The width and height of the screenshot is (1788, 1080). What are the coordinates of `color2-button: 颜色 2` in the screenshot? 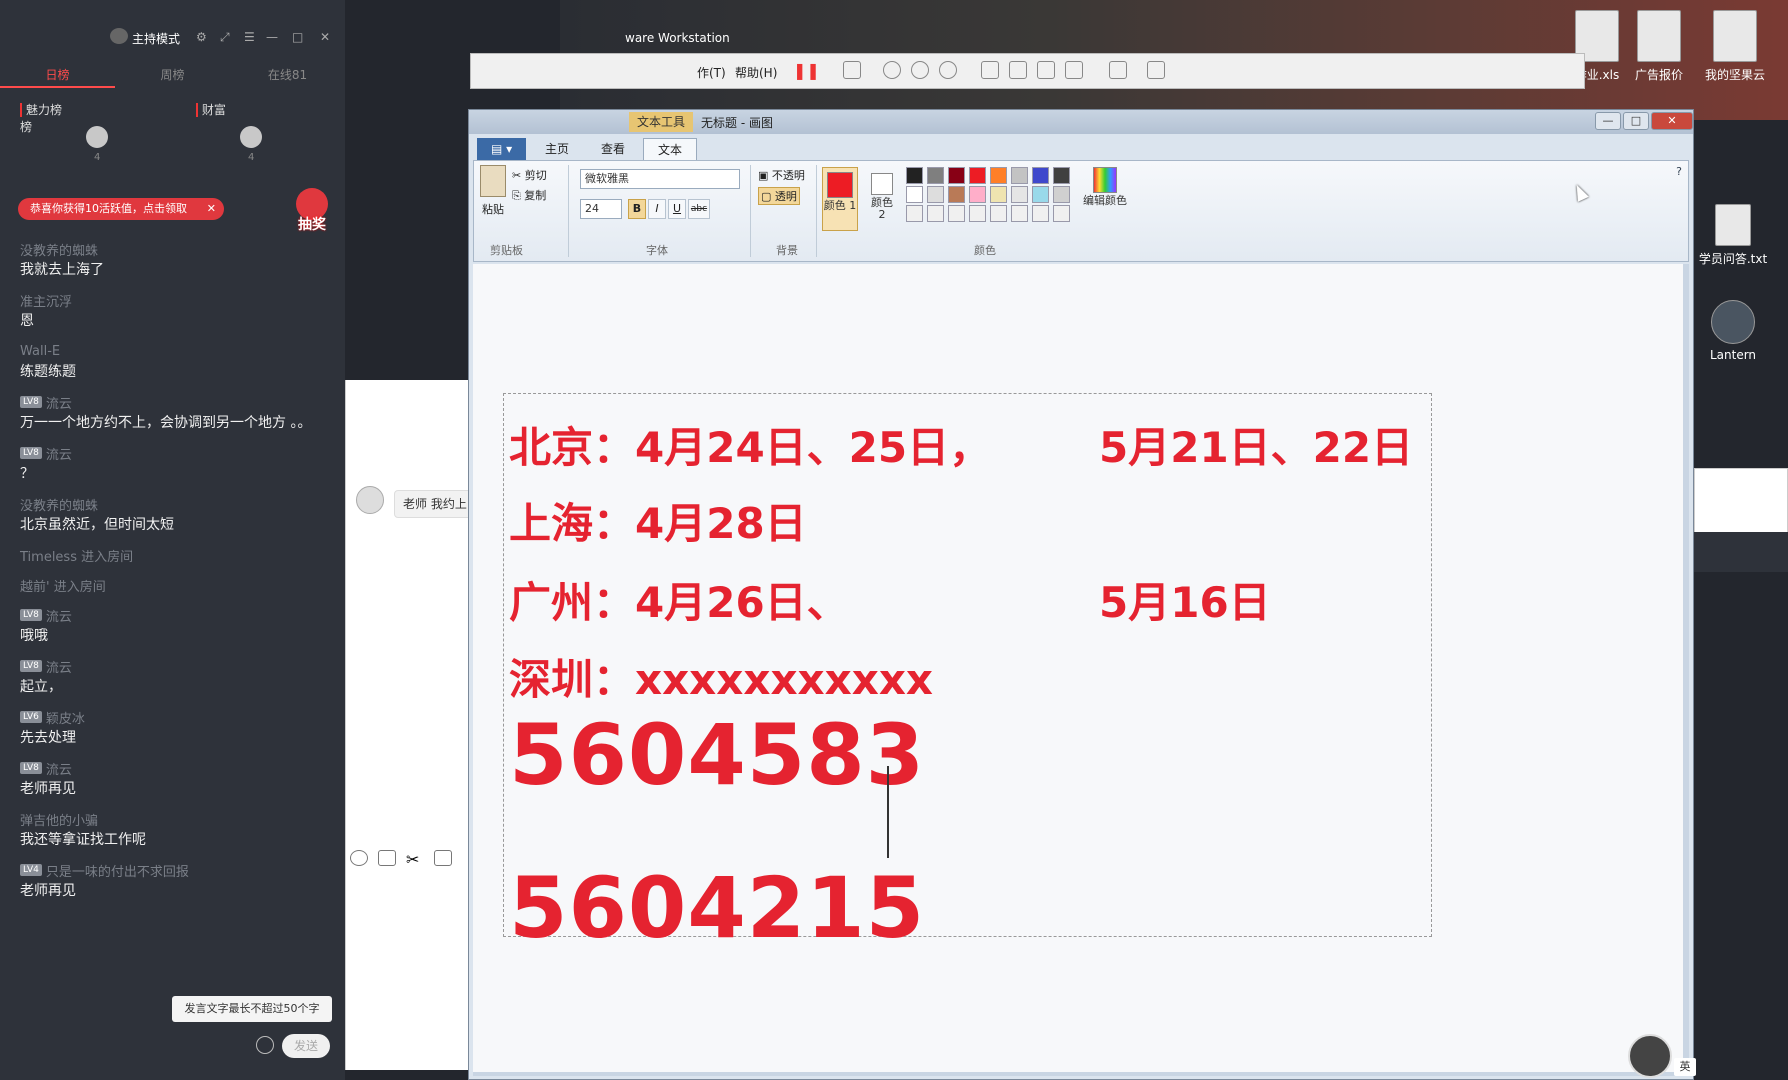 It's located at (882, 199).